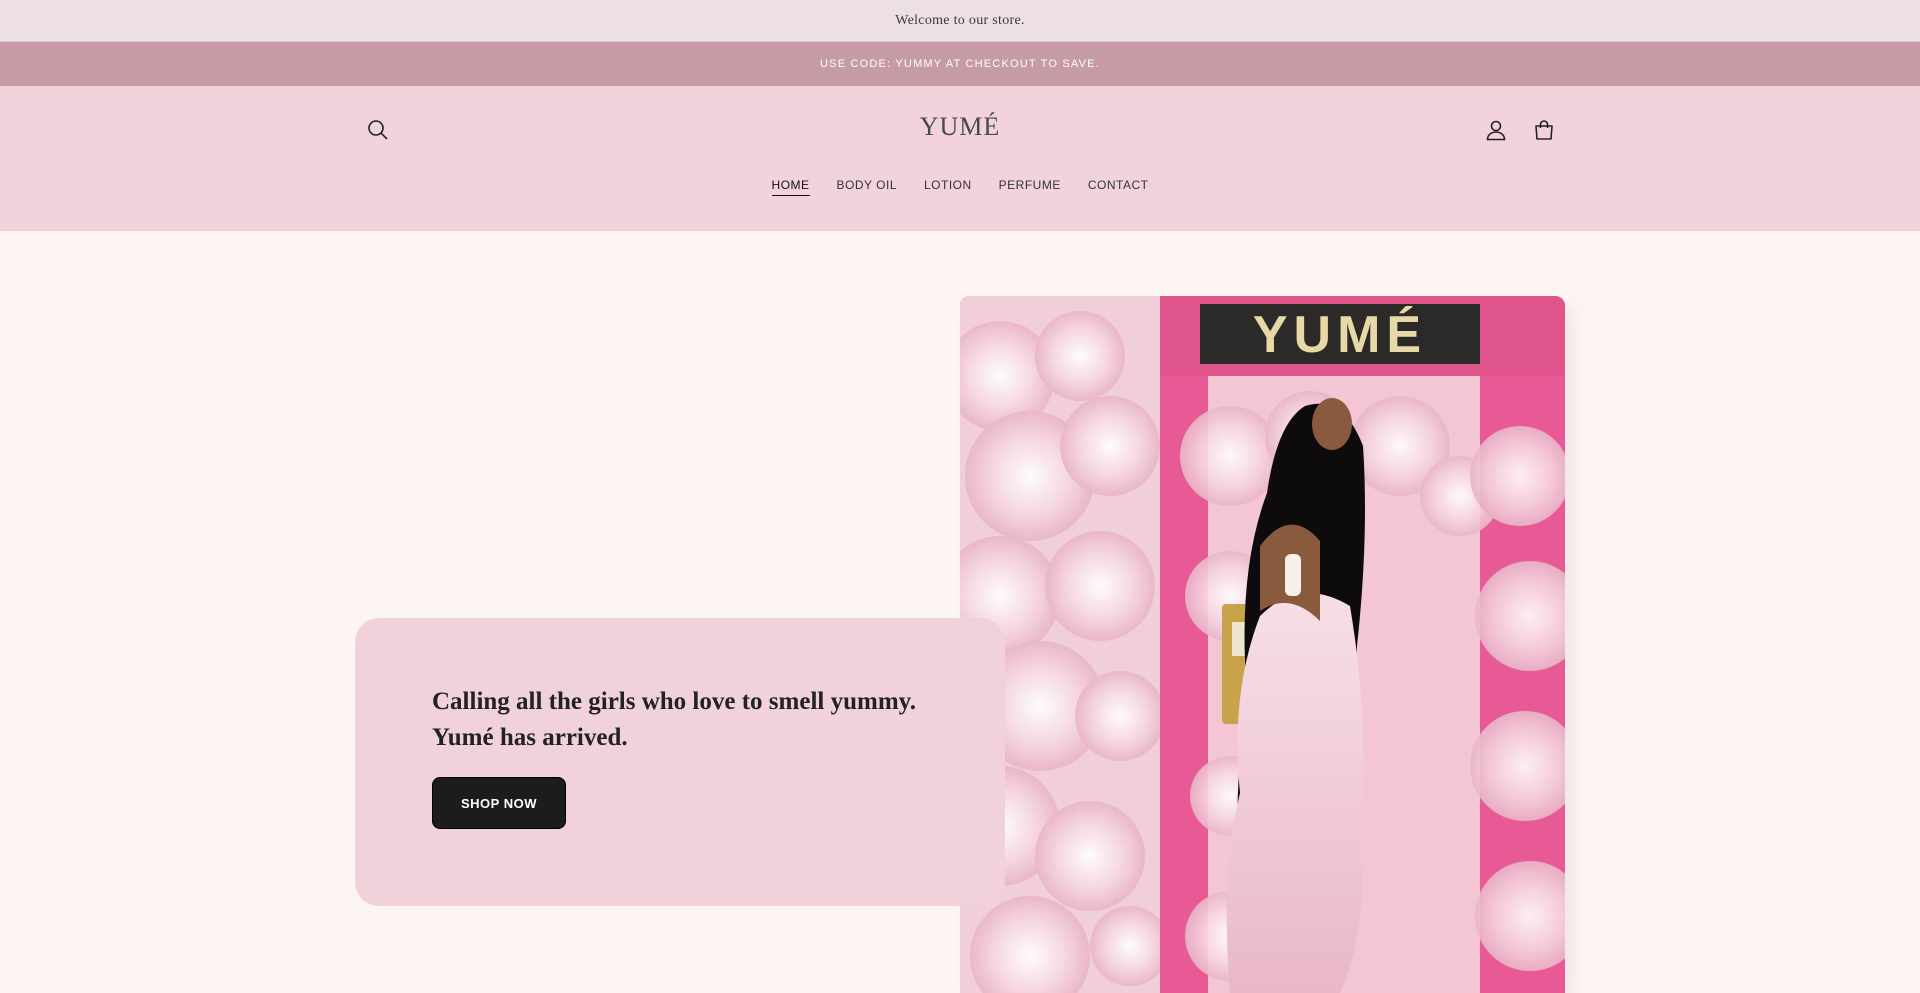 Image resolution: width=1920 pixels, height=993 pixels. What do you see at coordinates (960, 127) in the screenshot?
I see `site-logo: YUMÉ` at bounding box center [960, 127].